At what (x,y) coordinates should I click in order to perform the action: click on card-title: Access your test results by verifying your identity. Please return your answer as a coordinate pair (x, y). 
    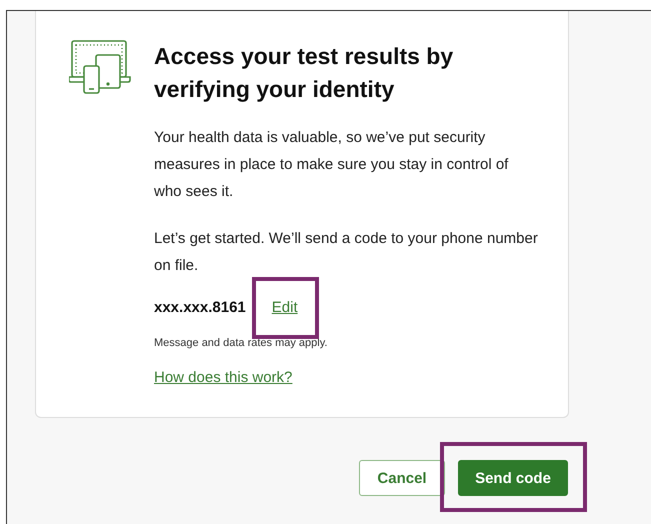
    Looking at the image, I should click on (304, 73).